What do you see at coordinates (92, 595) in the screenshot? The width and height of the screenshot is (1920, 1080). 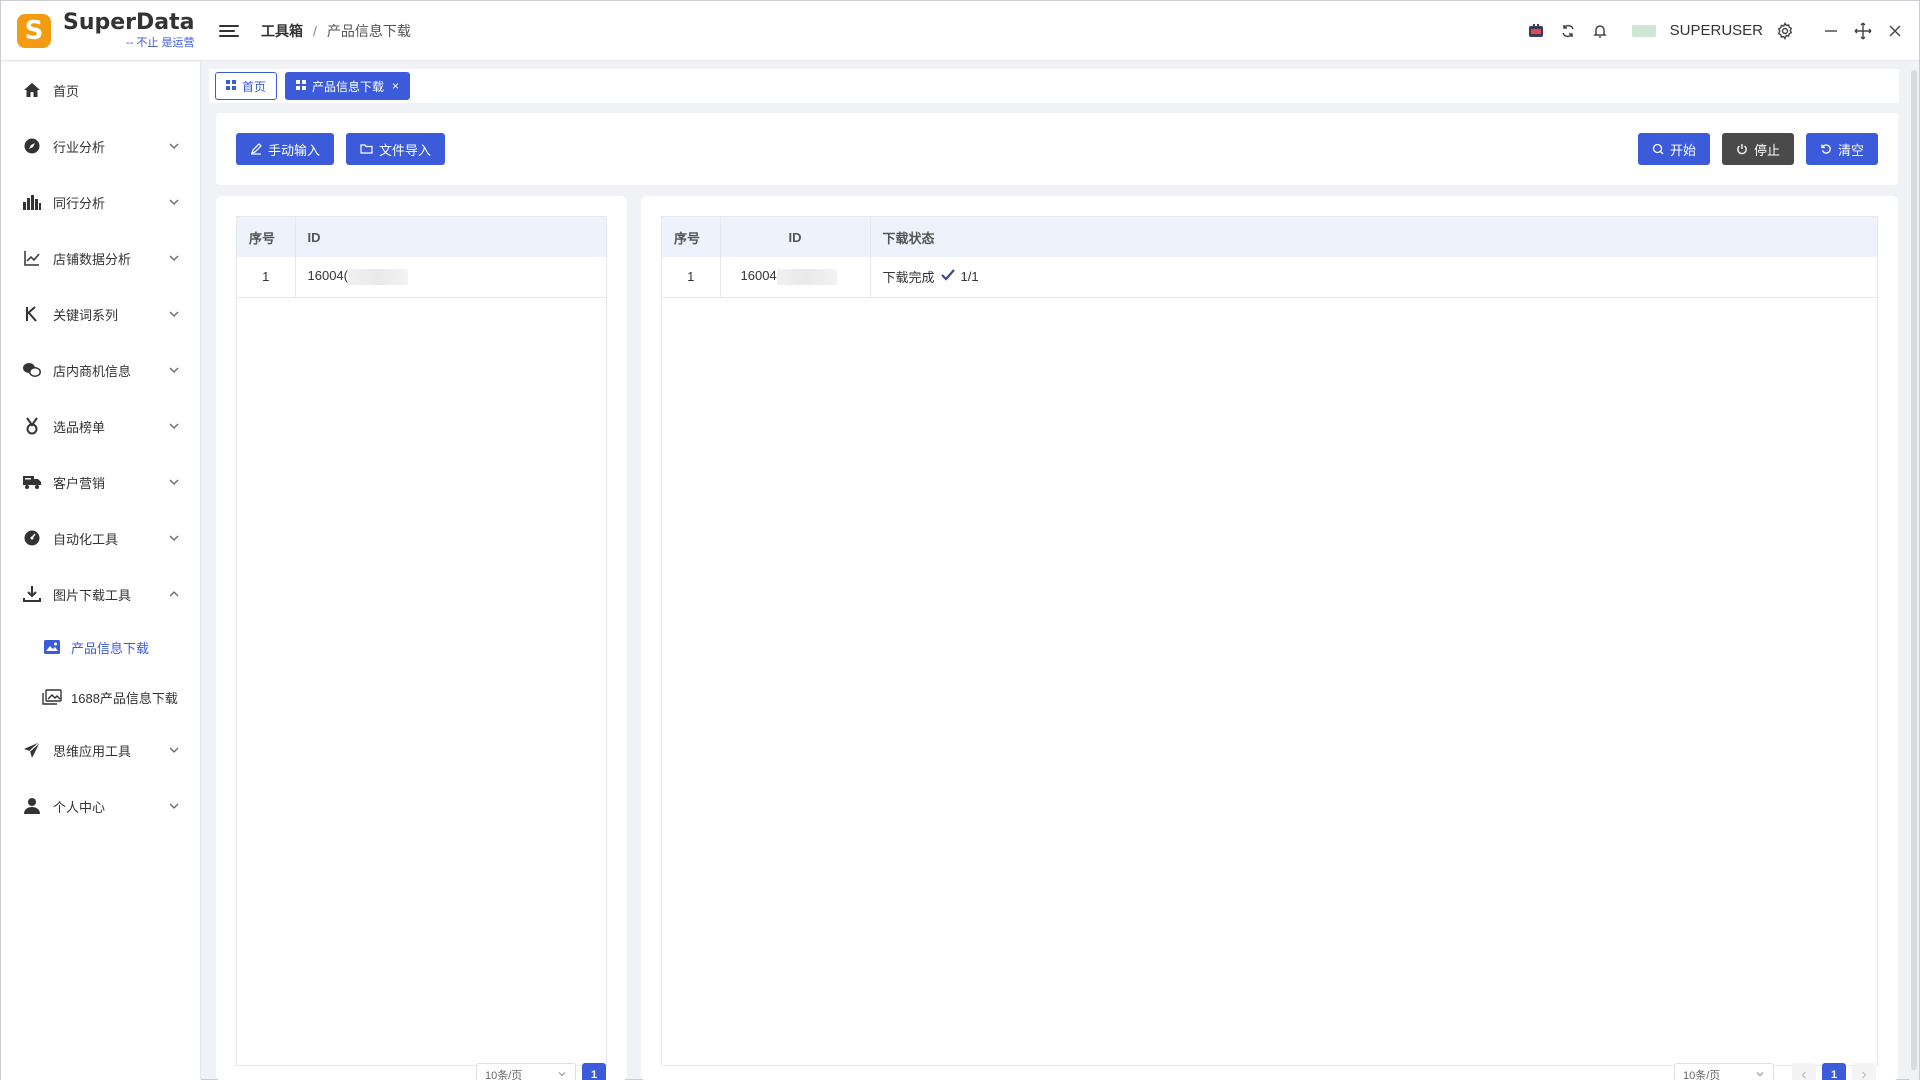 I see `sidebar-item-label: 图片下载工具` at bounding box center [92, 595].